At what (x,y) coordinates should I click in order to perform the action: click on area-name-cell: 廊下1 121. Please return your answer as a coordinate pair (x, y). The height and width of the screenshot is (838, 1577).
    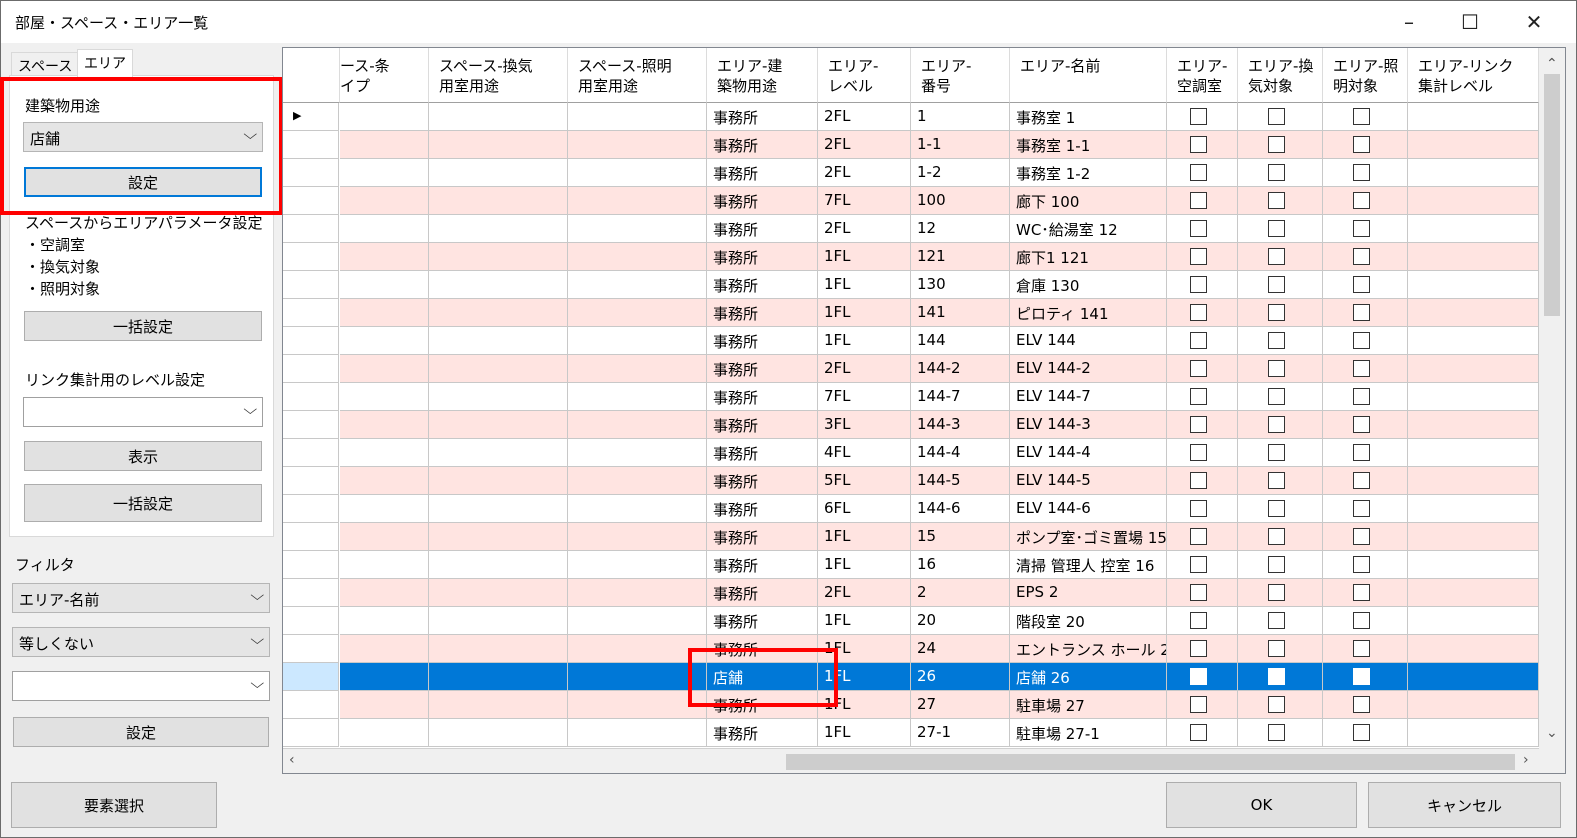
    Looking at the image, I should click on (1088, 257).